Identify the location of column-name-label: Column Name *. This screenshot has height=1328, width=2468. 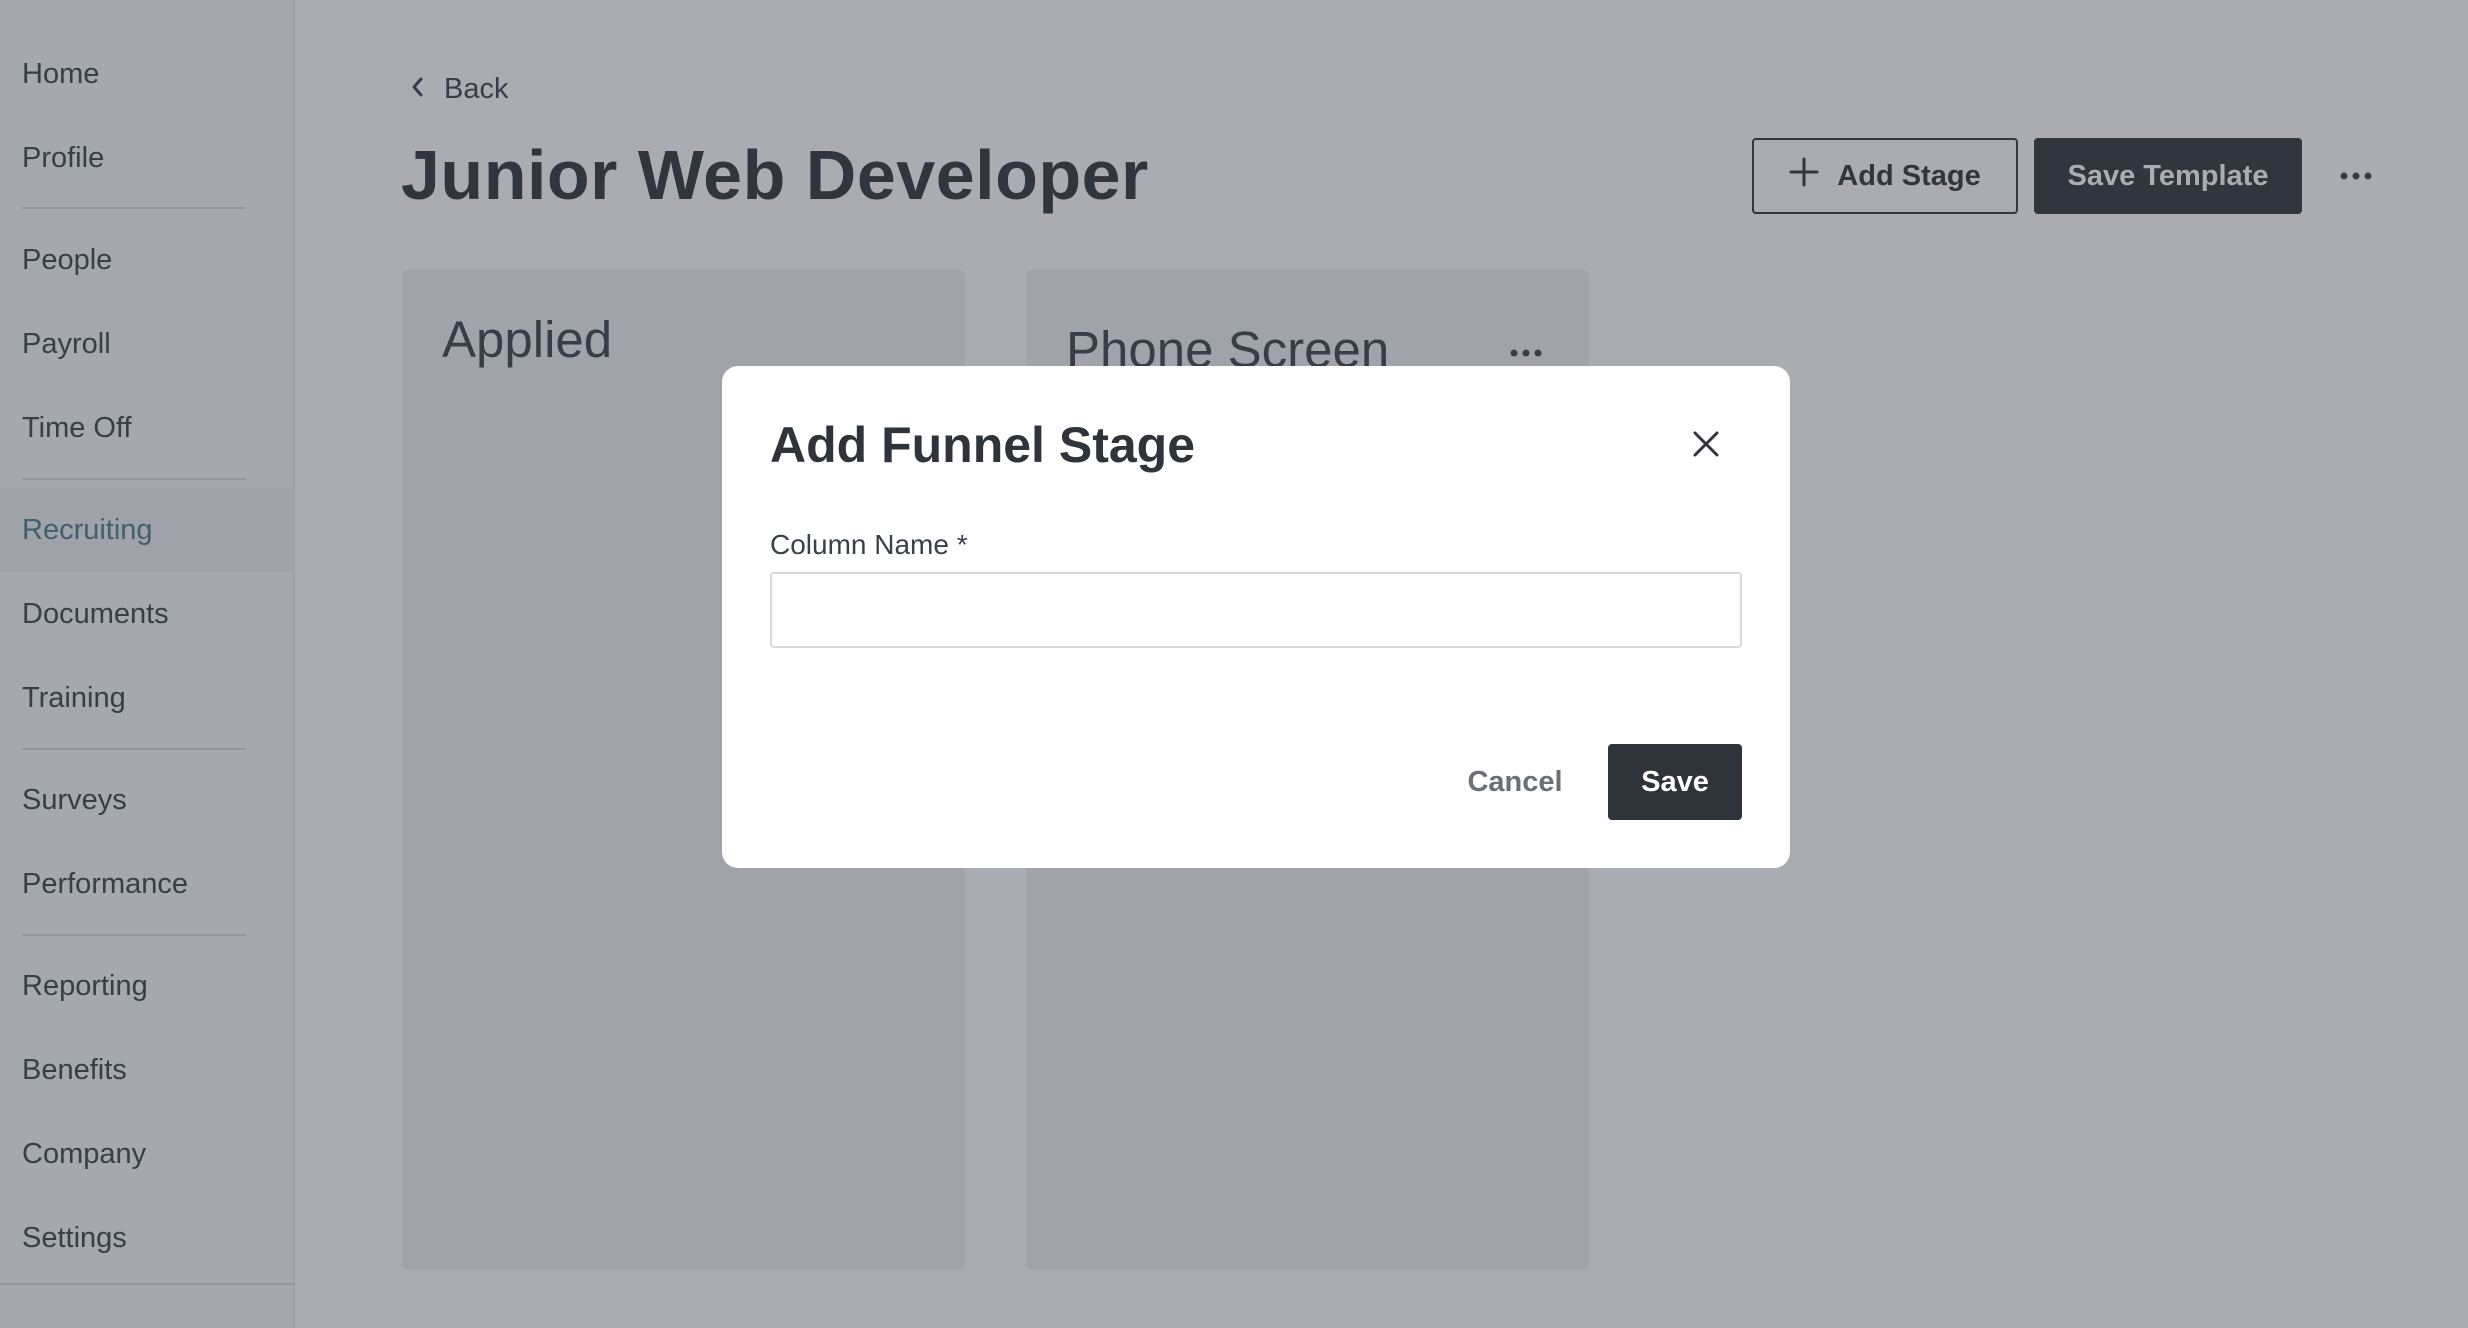
(869, 544).